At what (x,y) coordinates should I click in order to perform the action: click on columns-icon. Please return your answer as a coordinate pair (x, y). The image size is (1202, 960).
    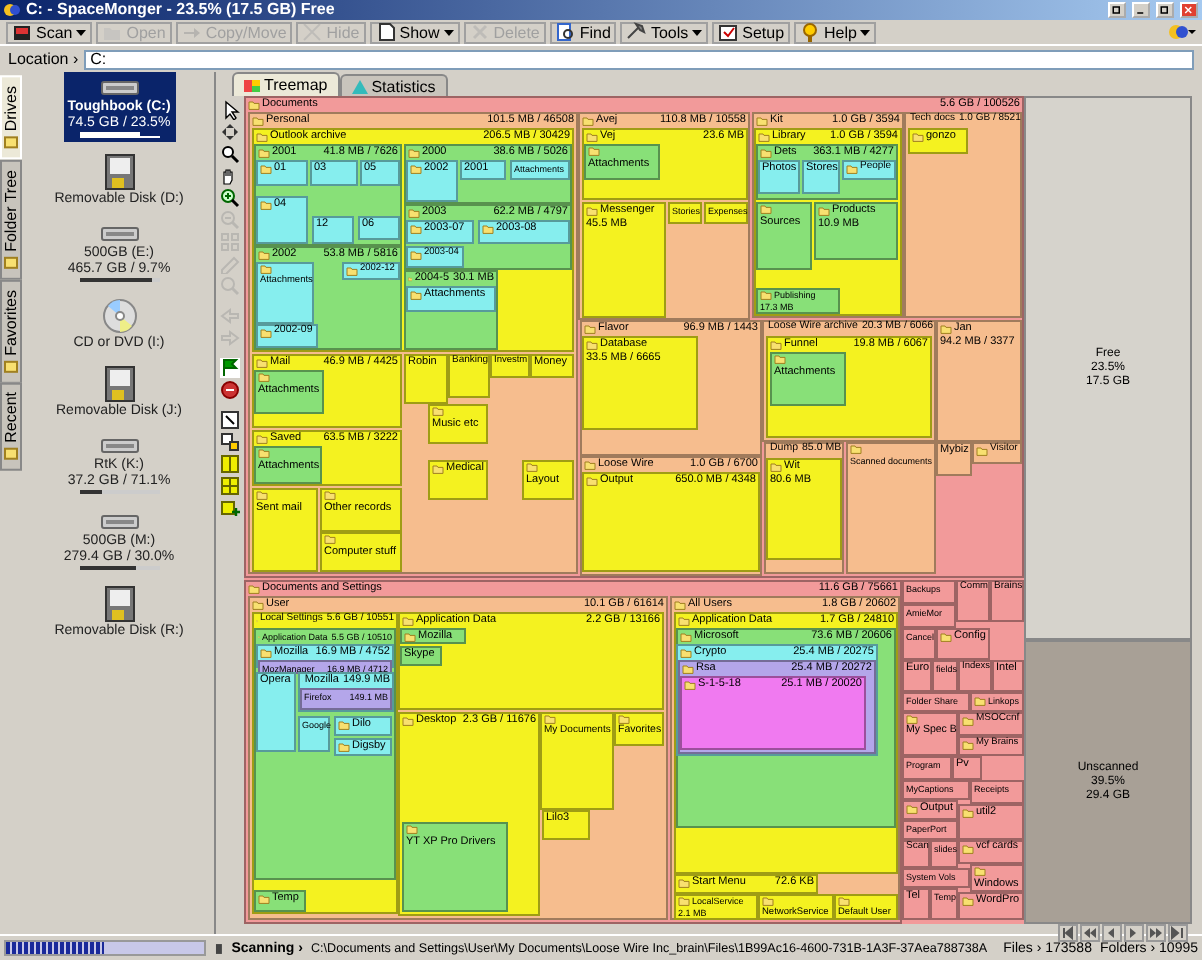
    Looking at the image, I should click on (229, 486).